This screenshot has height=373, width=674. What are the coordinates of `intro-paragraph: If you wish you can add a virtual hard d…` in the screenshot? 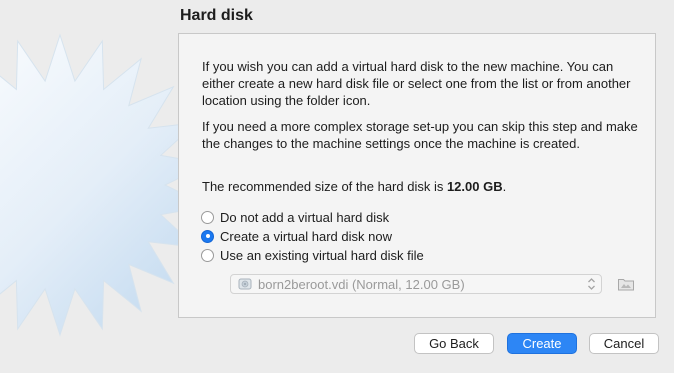 It's located at (416, 83).